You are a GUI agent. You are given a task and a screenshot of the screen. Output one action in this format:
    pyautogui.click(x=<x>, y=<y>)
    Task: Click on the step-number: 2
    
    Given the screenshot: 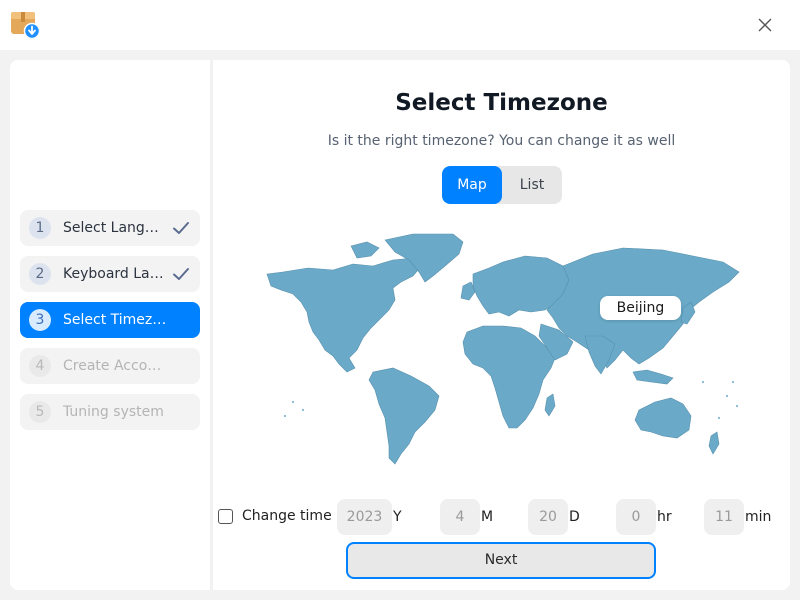 What is the action you would take?
    pyautogui.click(x=40, y=274)
    